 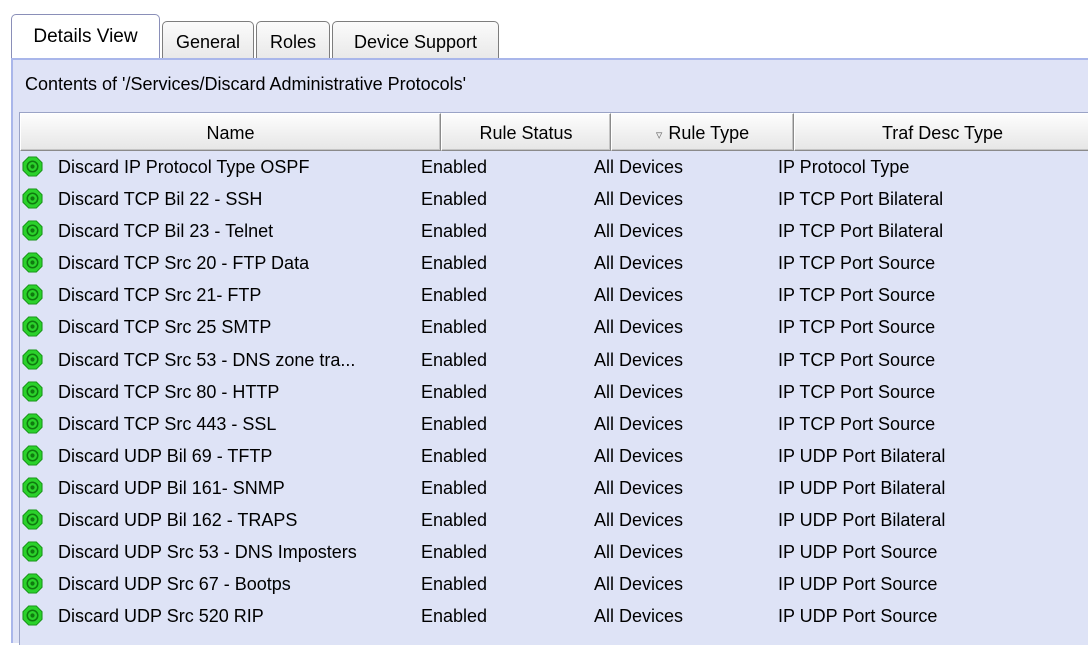 I want to click on column-header-label: Name, so click(x=230, y=133).